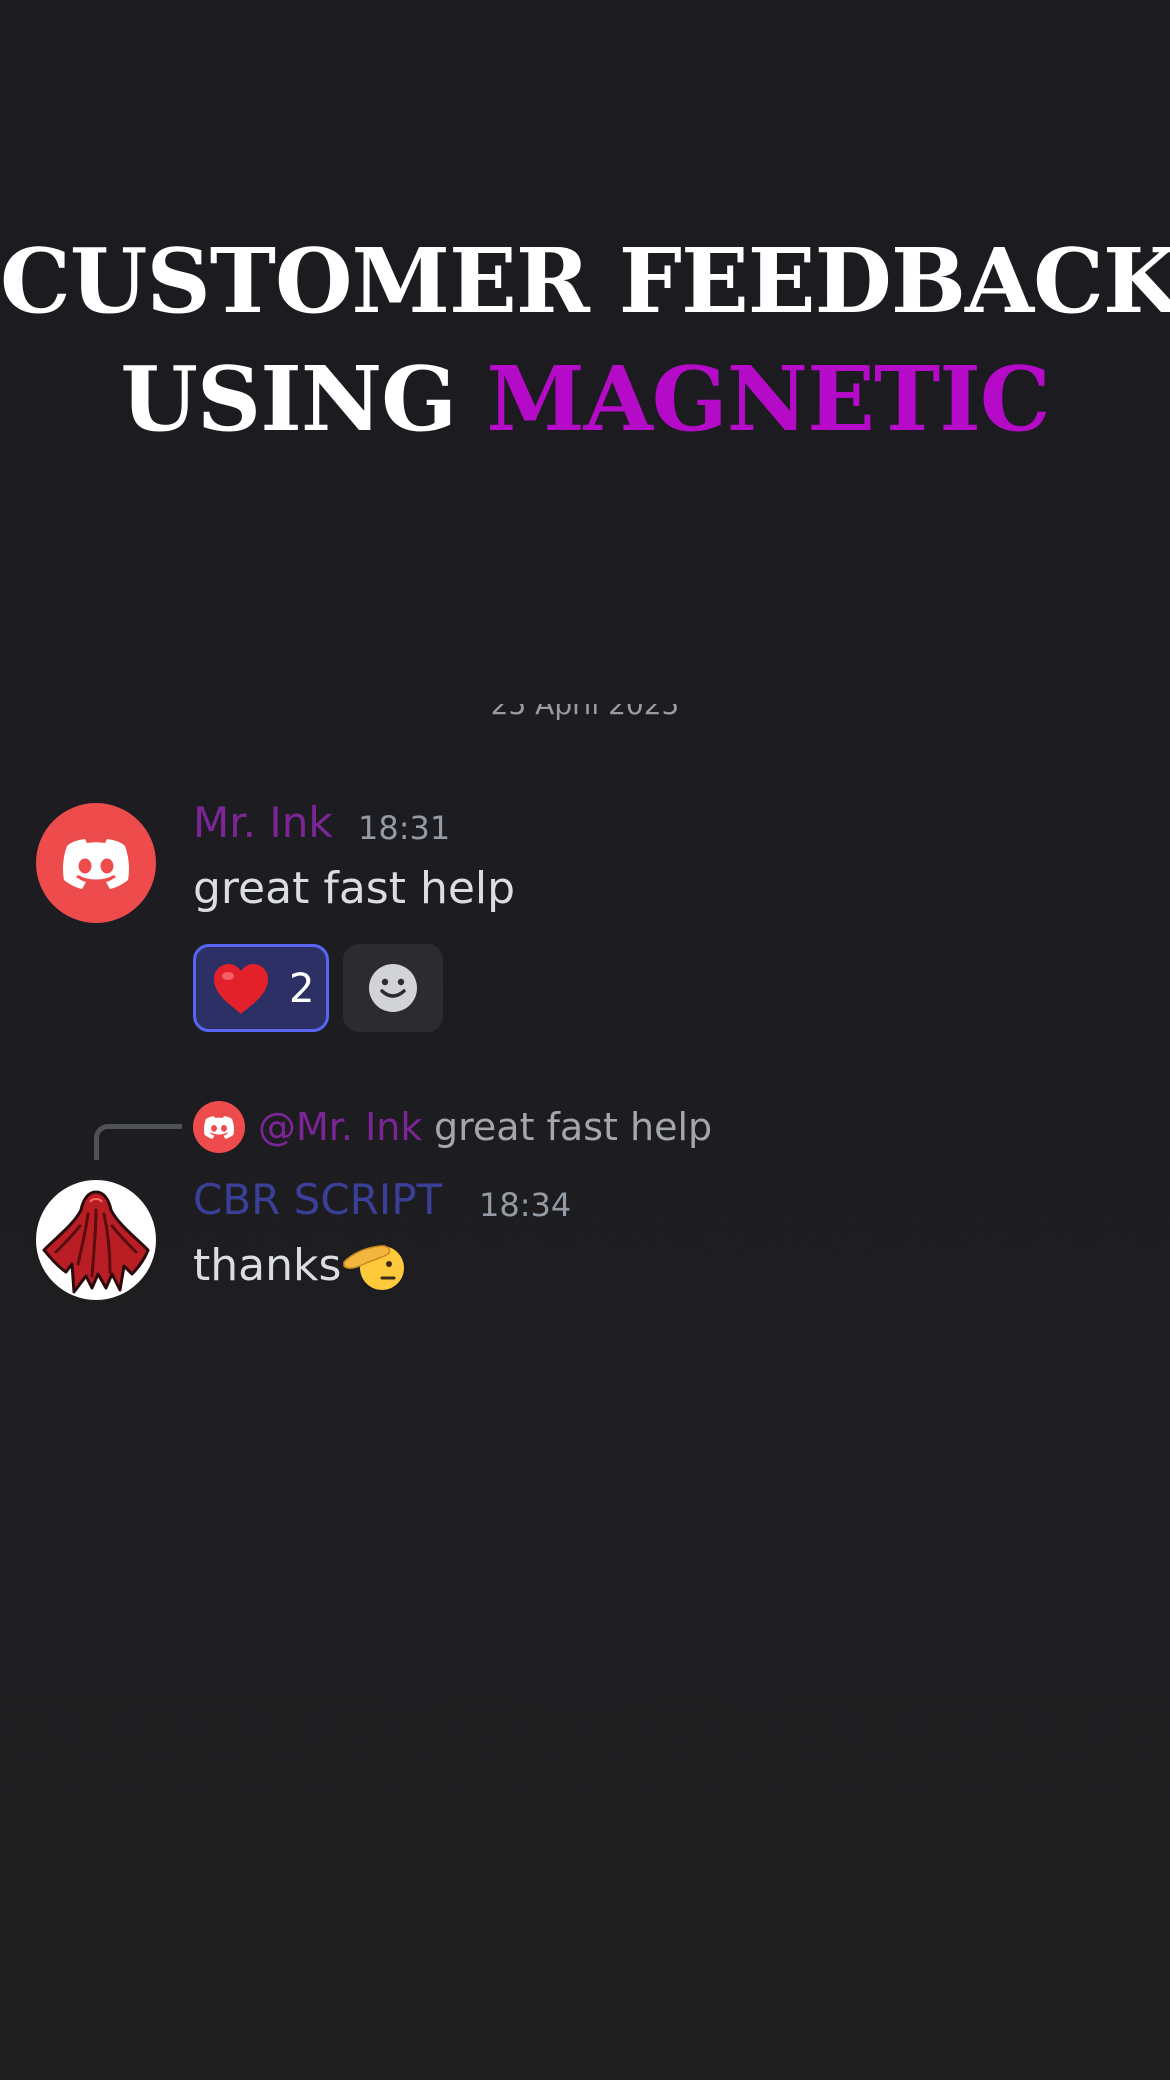 This screenshot has height=2080, width=1170. What do you see at coordinates (354, 888) in the screenshot?
I see `message-text: great fast help` at bounding box center [354, 888].